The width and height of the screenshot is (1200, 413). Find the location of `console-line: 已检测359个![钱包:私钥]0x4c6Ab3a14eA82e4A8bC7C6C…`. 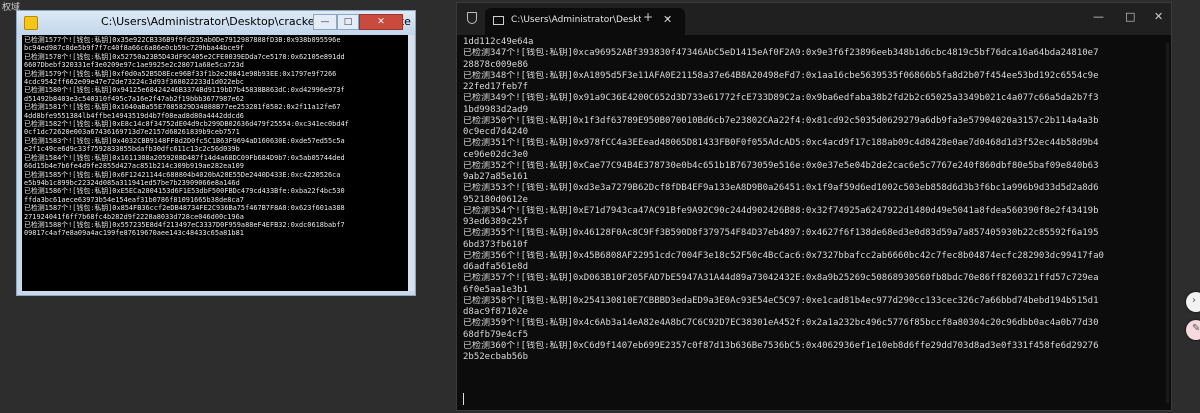

console-line: 已检测359个![钱包:私钥]0x4c6Ab3a14eA82e4A8bC7C6C… is located at coordinates (781, 323).